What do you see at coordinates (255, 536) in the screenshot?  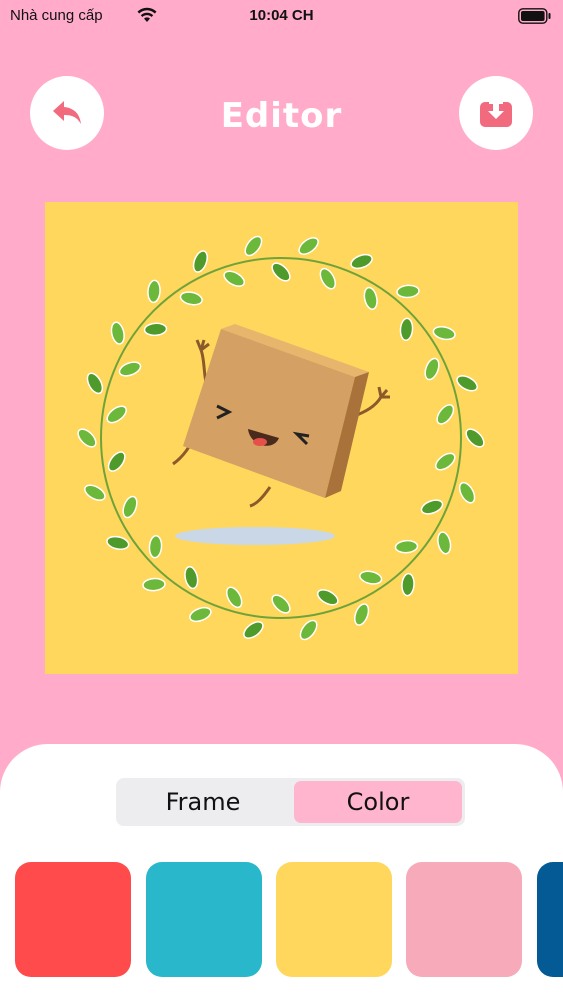 I see `shadow-shape` at bounding box center [255, 536].